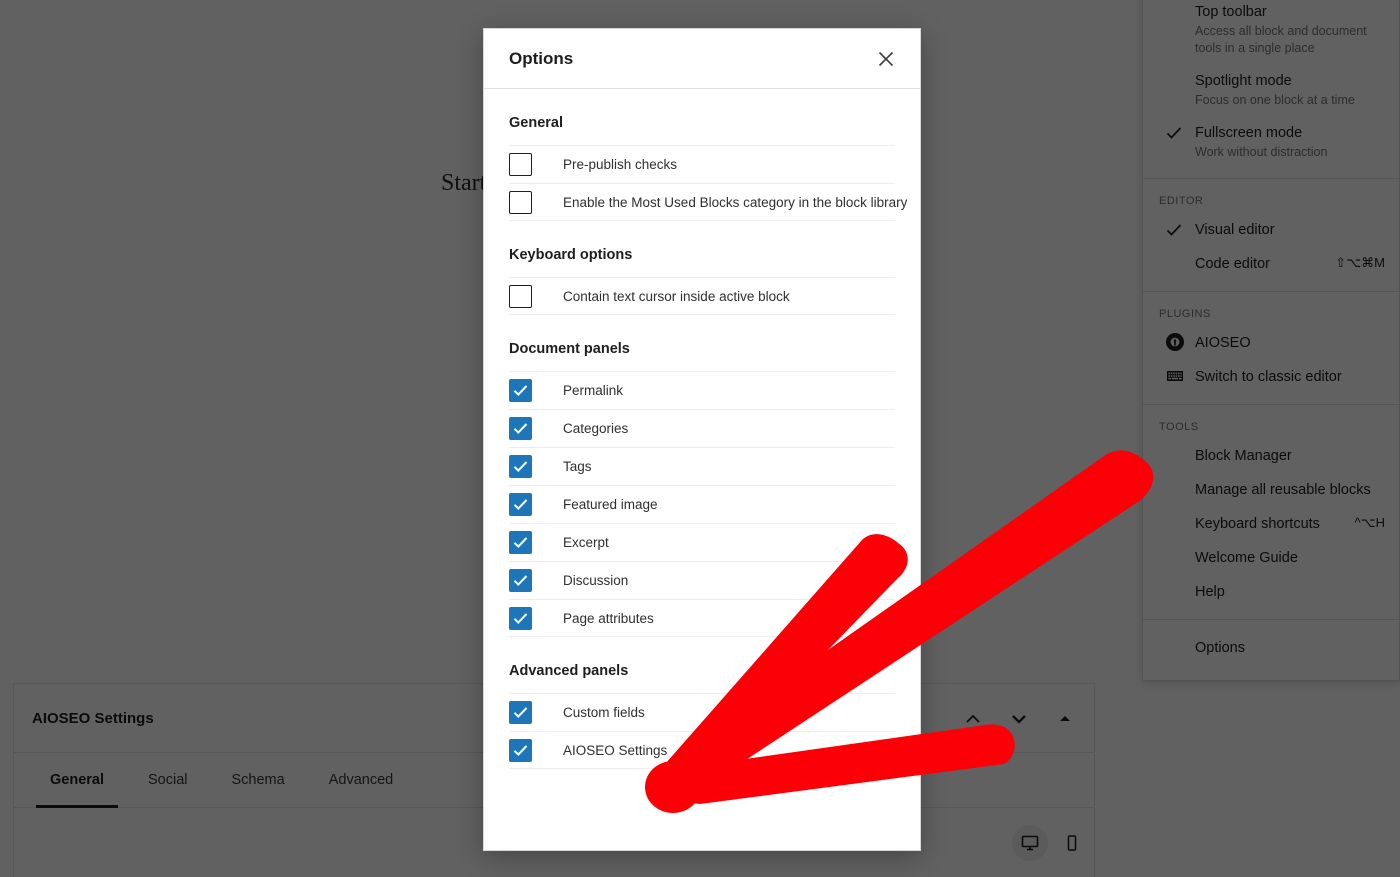 The height and width of the screenshot is (877, 1400). Describe the element at coordinates (702, 59) in the screenshot. I see `modal-header: Options` at that location.